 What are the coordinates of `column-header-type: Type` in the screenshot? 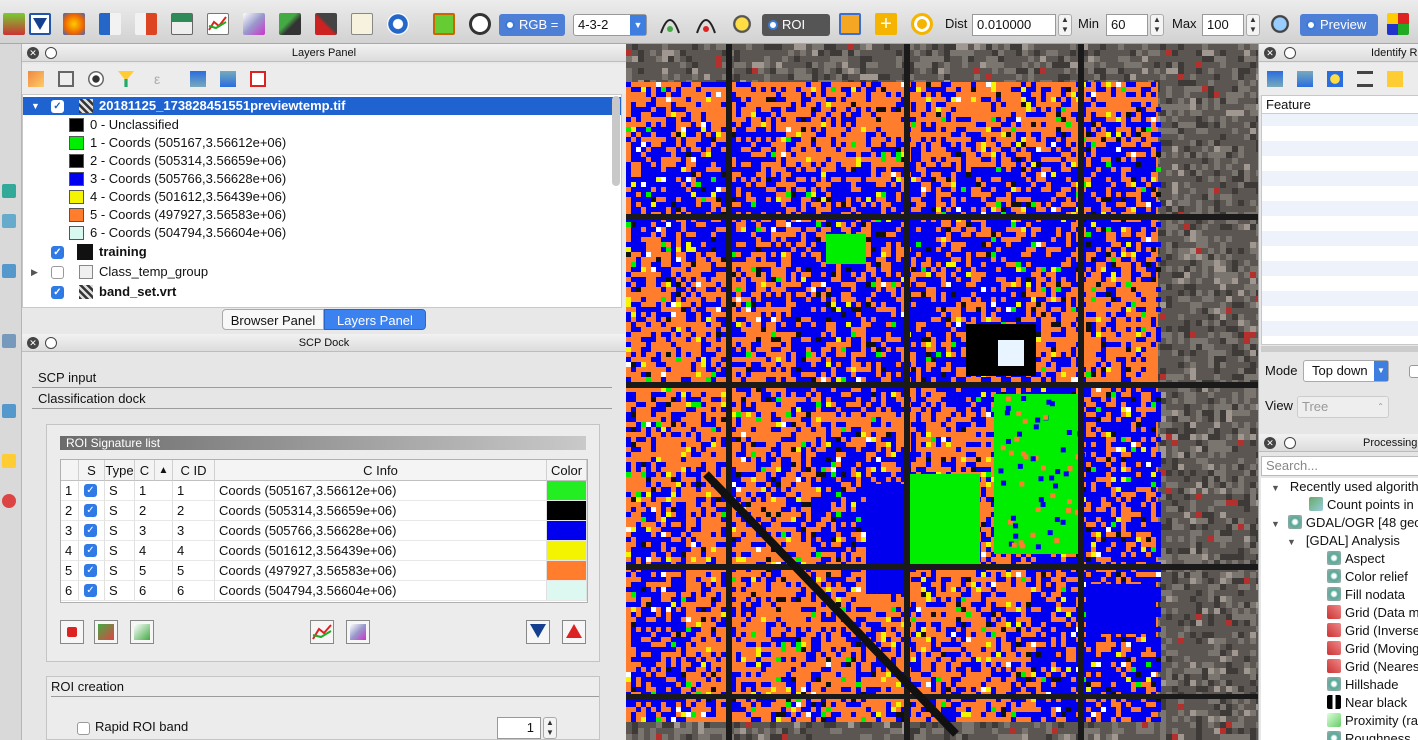 It's located at (120, 470).